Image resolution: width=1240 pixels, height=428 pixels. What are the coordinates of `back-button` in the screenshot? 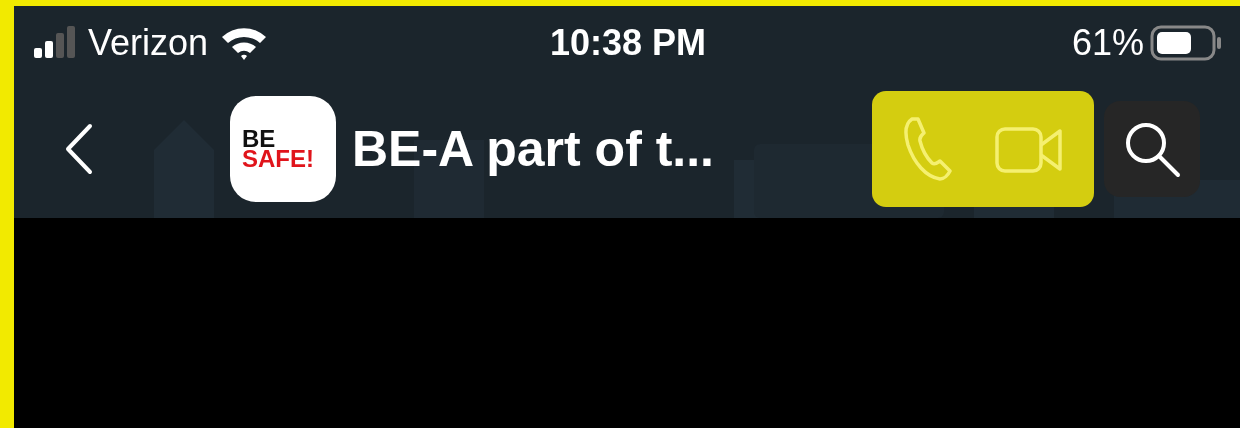 It's located at (79, 149).